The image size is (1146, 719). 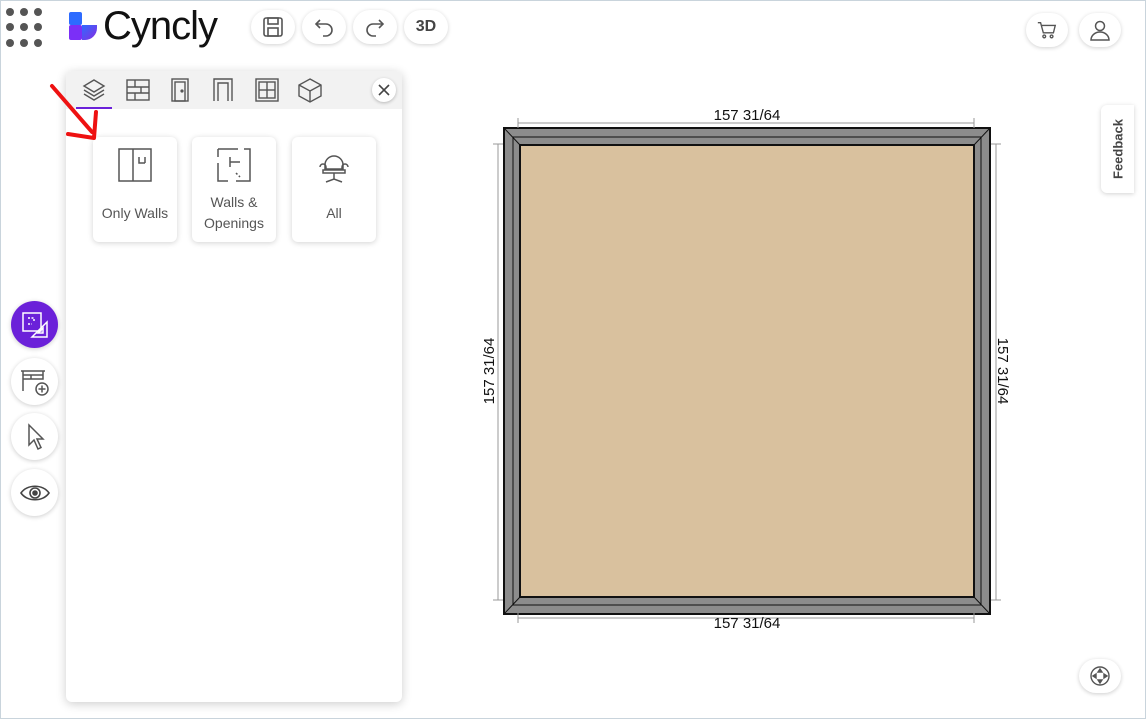 I want to click on floorplan-tool-button, so click(x=34, y=324).